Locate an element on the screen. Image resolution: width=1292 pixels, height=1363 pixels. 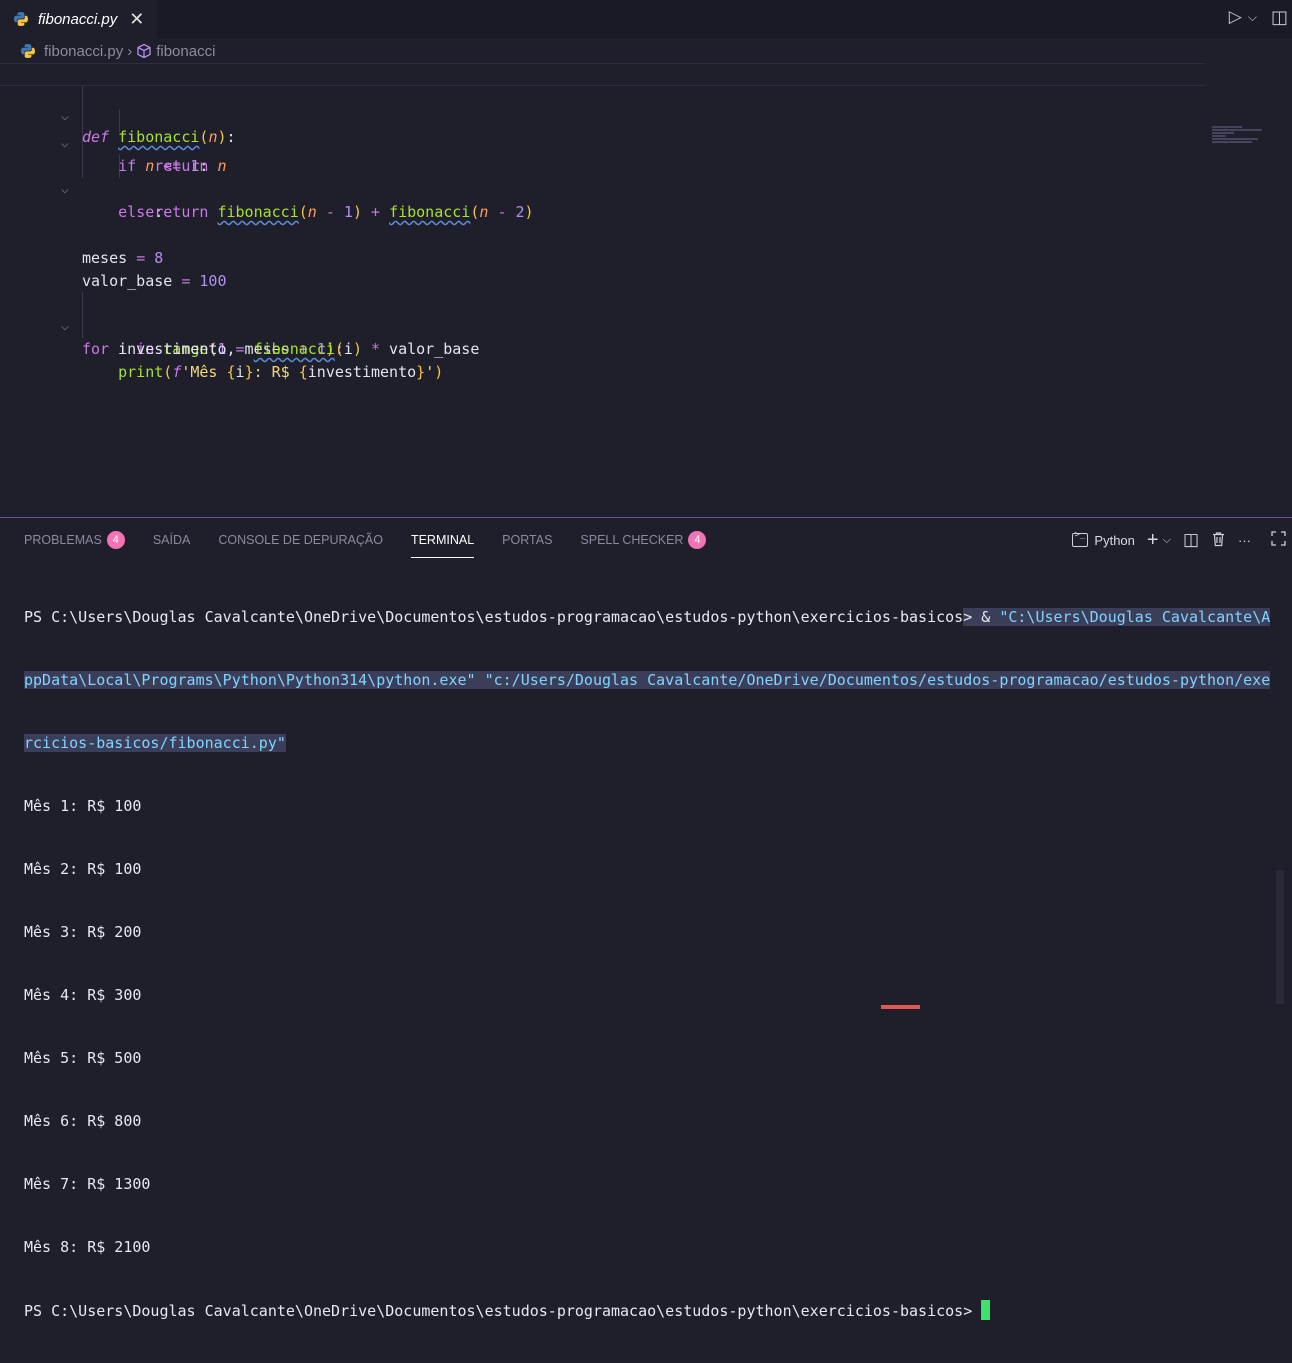
terminal-line: rcicios-basicos/fibonacci.py" is located at coordinates (649, 743).